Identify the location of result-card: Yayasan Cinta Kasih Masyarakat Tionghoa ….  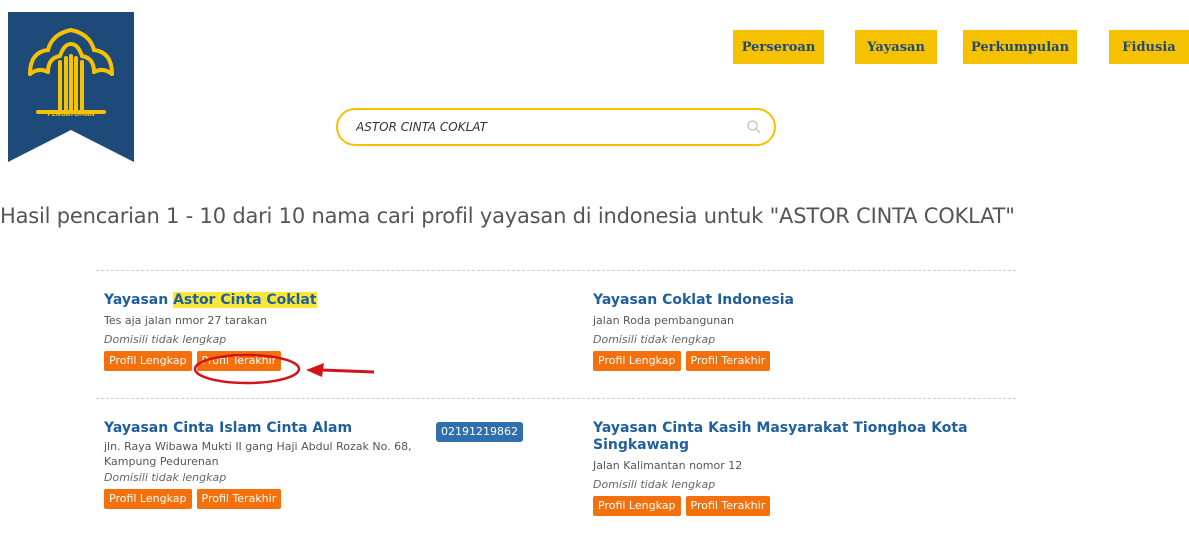
(783, 468).